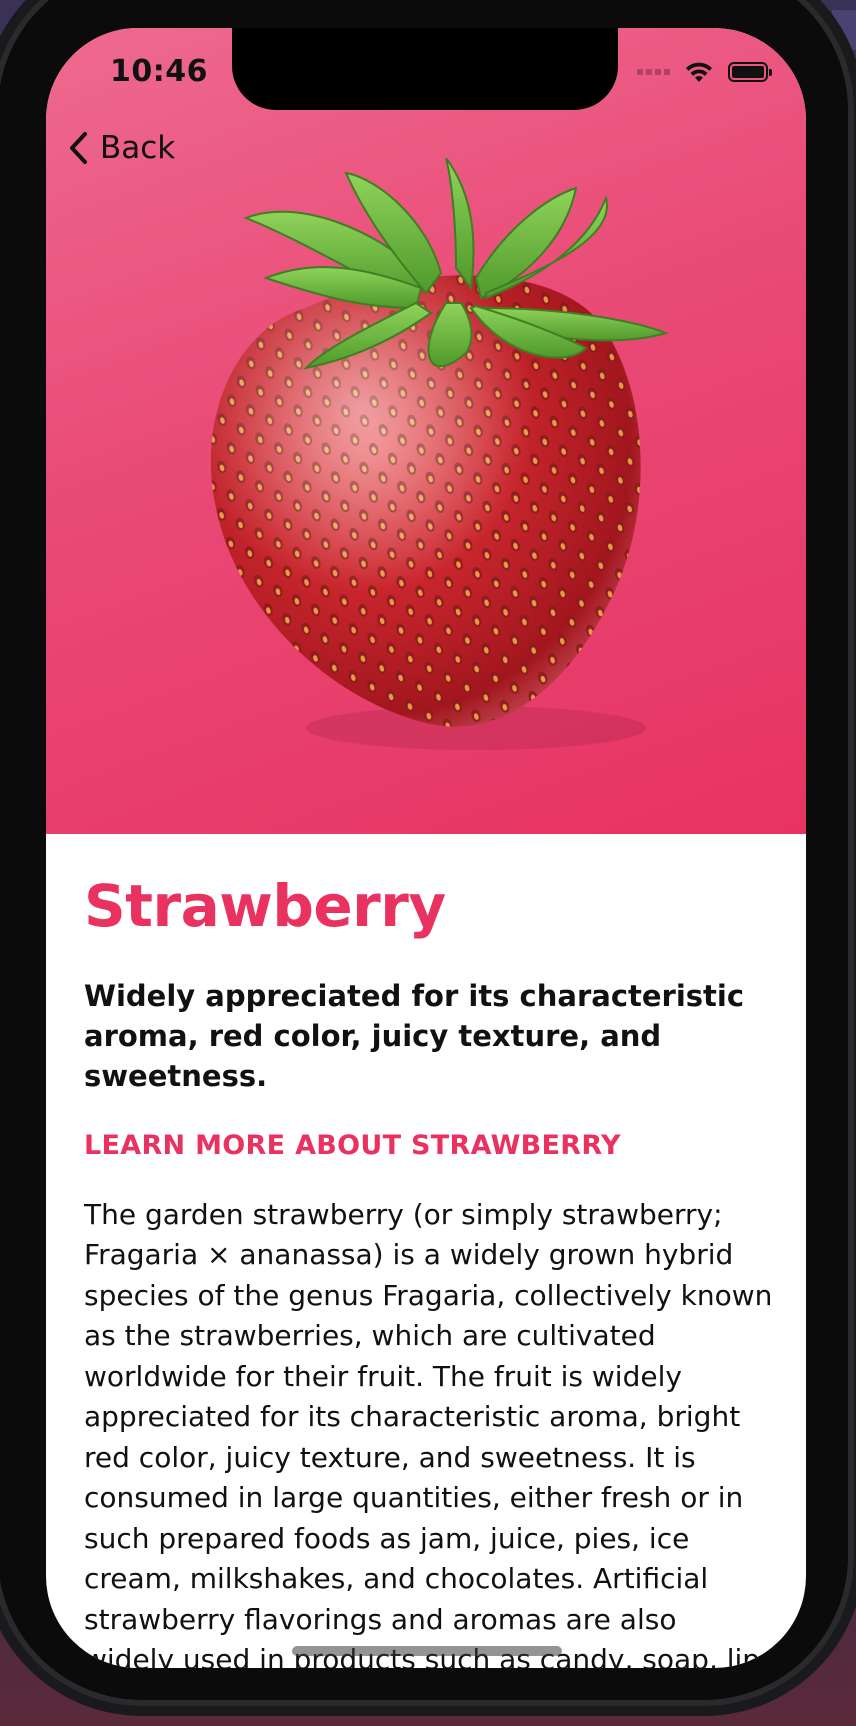  Describe the element at coordinates (750, 72) in the screenshot. I see `battery-icon` at that location.